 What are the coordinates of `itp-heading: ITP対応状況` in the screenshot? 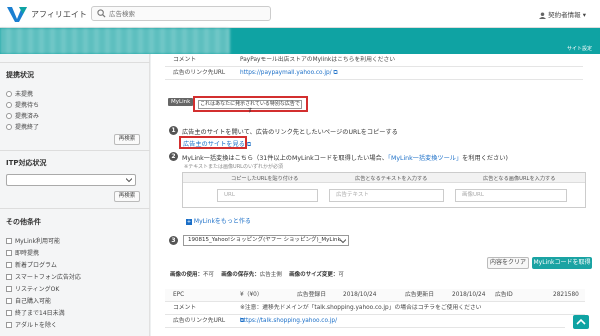 It's located at (26, 163).